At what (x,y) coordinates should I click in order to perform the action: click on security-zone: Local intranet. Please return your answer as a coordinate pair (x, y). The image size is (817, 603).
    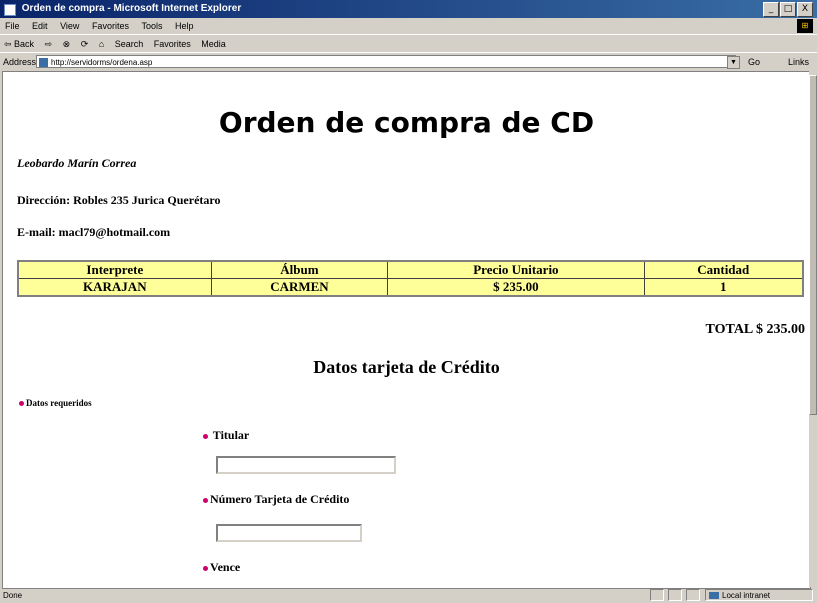
    Looking at the image, I should click on (759, 595).